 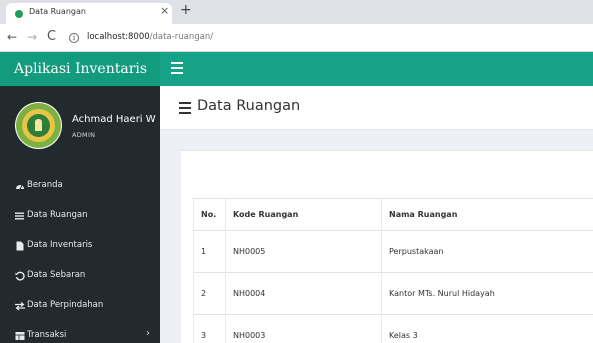 I want to click on table-row: 1 NH0005 Perpustakaan, so click(x=393, y=251).